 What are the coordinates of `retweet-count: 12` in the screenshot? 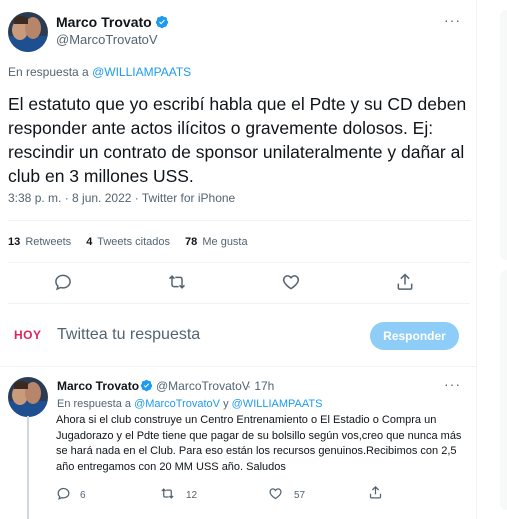 It's located at (192, 495).